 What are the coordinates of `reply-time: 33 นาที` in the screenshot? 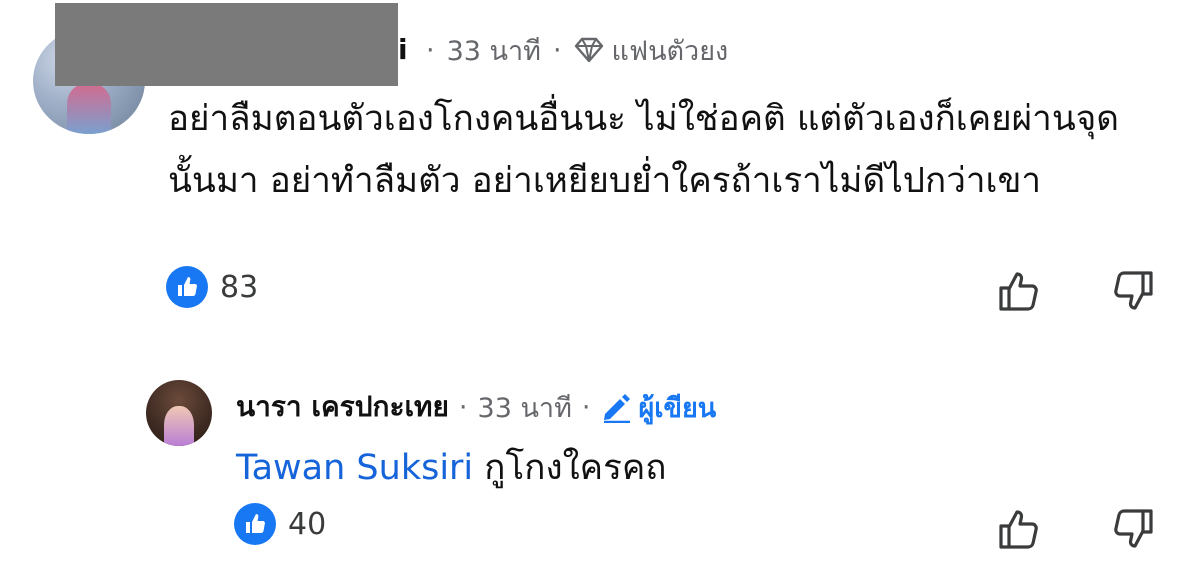 It's located at (525, 407).